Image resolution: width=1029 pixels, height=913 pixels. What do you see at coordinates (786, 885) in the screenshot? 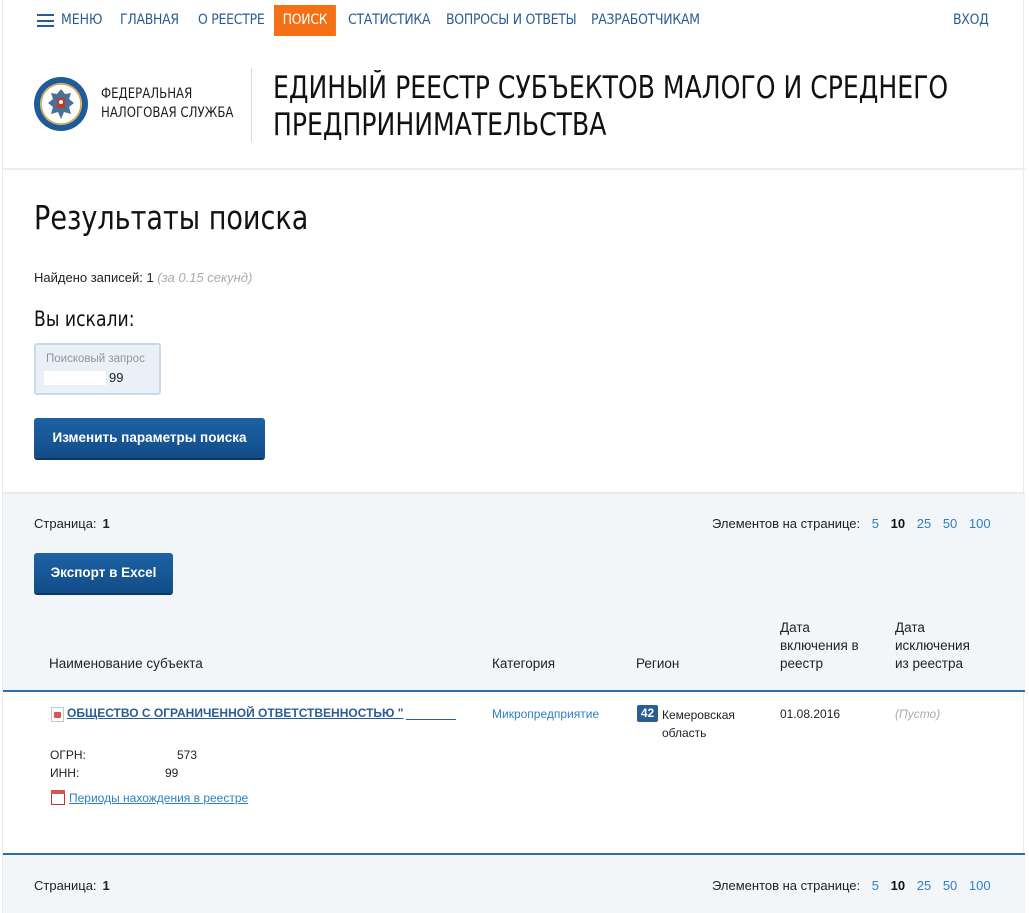
I see `per-page-label-bottom: Элементов на странице:` at bounding box center [786, 885].